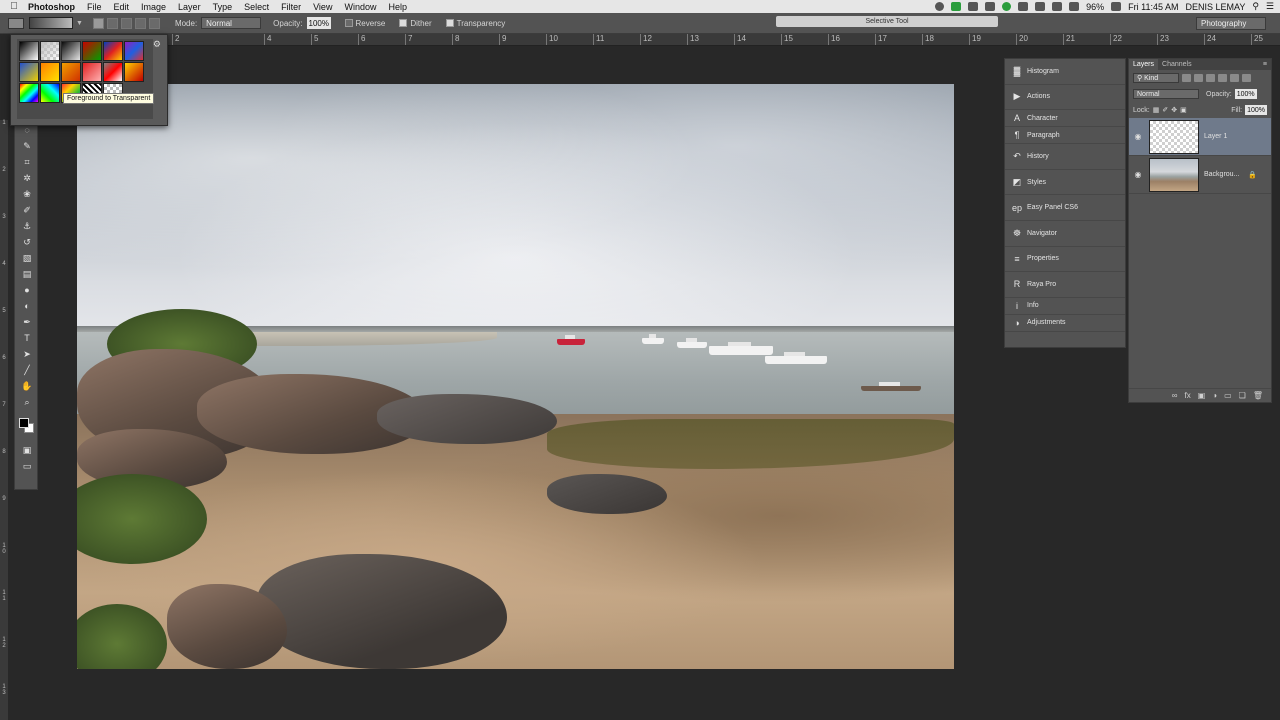 The height and width of the screenshot is (720, 1280). I want to click on panel-history: ↶ History, so click(1065, 157).